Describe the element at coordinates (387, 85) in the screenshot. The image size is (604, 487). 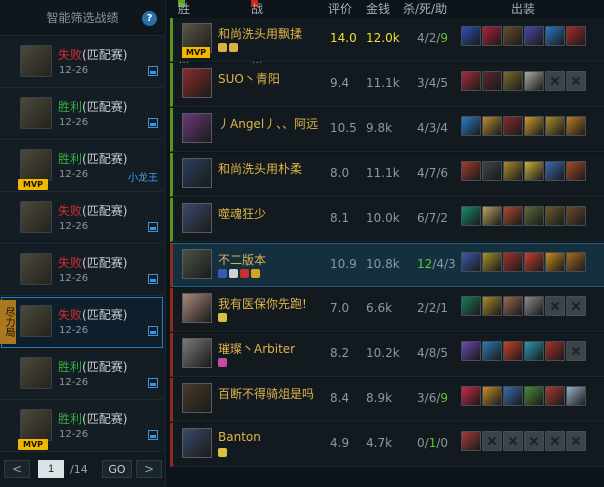
I see `player-row: SUO丶青阳 9.4 11.1k 3/4/5` at that location.